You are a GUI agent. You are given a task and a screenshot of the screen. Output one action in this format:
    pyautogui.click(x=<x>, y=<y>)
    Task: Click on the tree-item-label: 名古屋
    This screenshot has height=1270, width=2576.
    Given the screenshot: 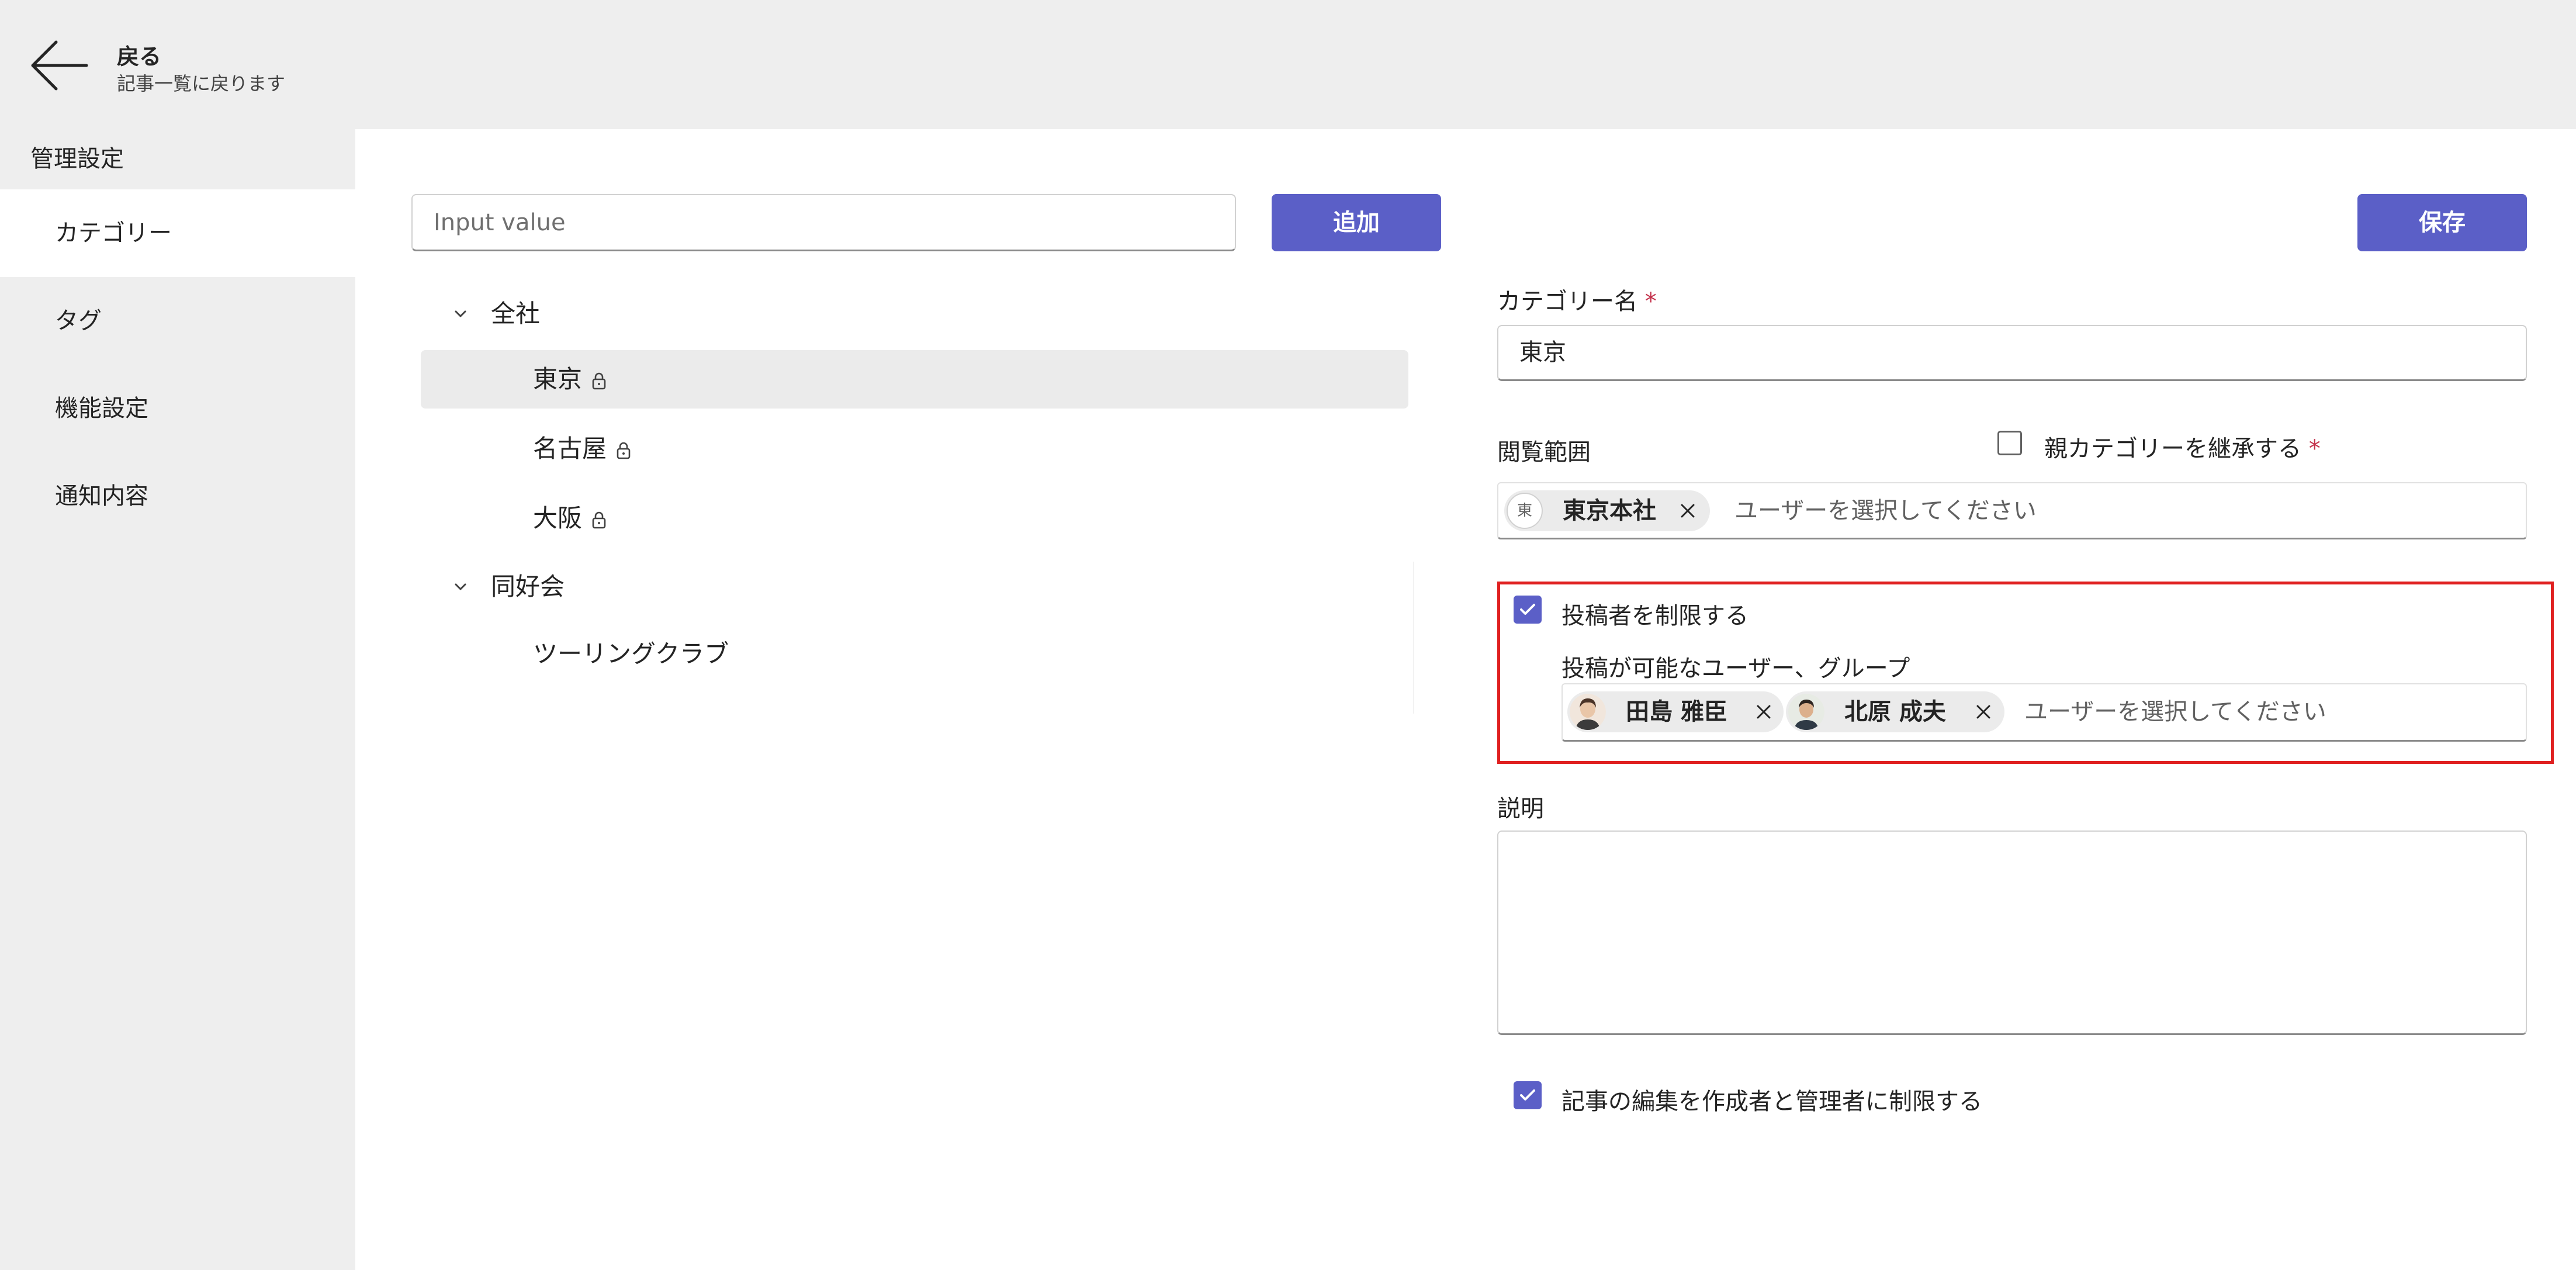 What is the action you would take?
    pyautogui.click(x=570, y=448)
    